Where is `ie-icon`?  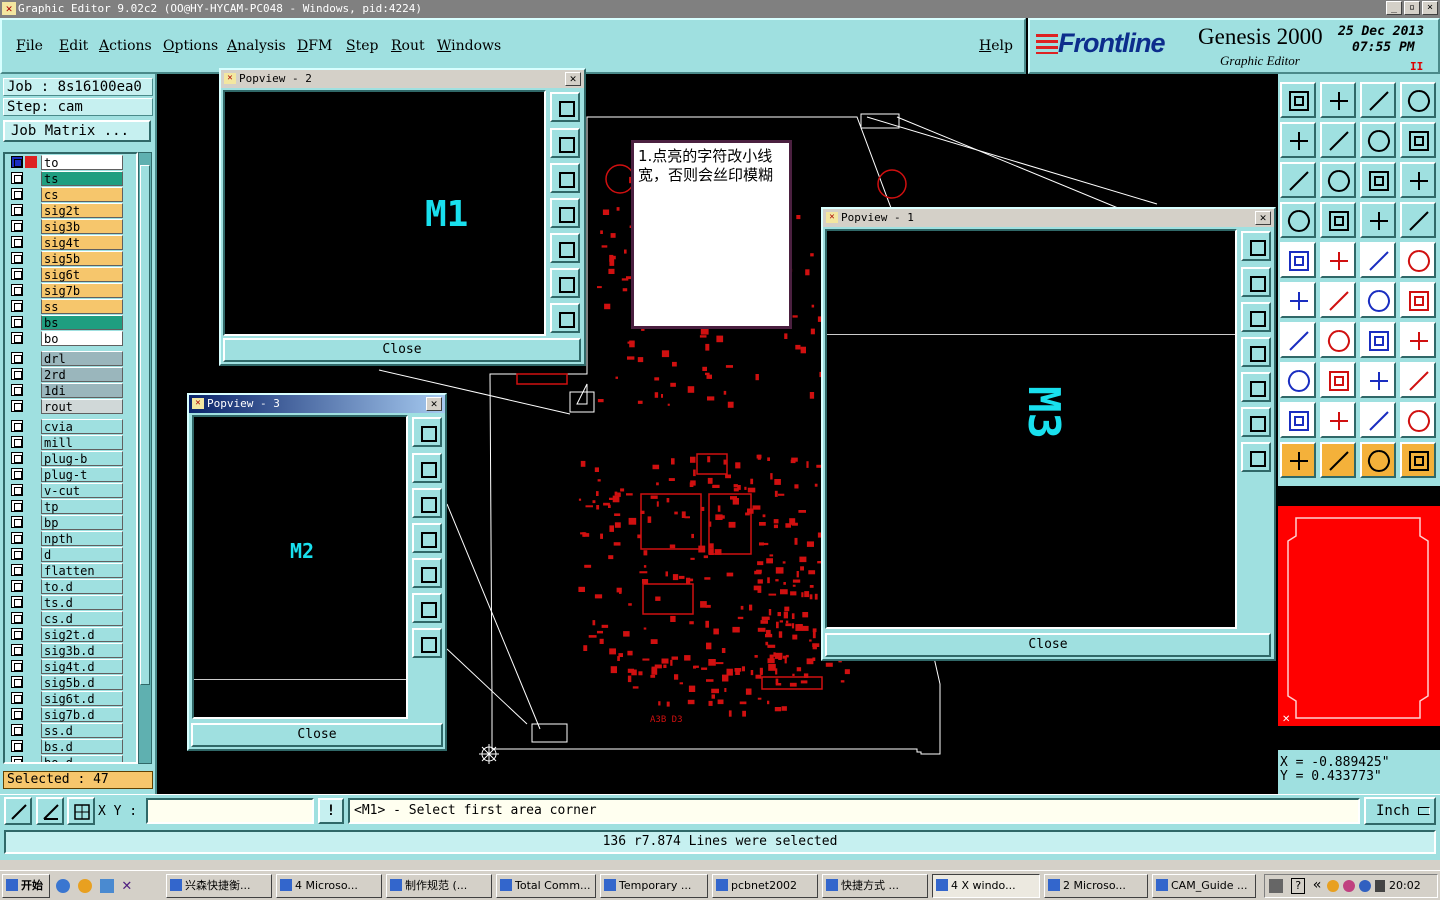 ie-icon is located at coordinates (63, 886).